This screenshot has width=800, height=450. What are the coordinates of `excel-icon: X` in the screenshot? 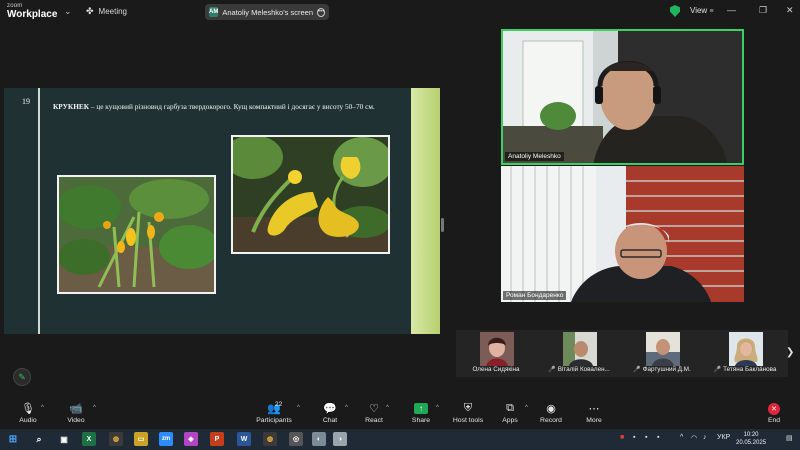 It's located at (89, 439).